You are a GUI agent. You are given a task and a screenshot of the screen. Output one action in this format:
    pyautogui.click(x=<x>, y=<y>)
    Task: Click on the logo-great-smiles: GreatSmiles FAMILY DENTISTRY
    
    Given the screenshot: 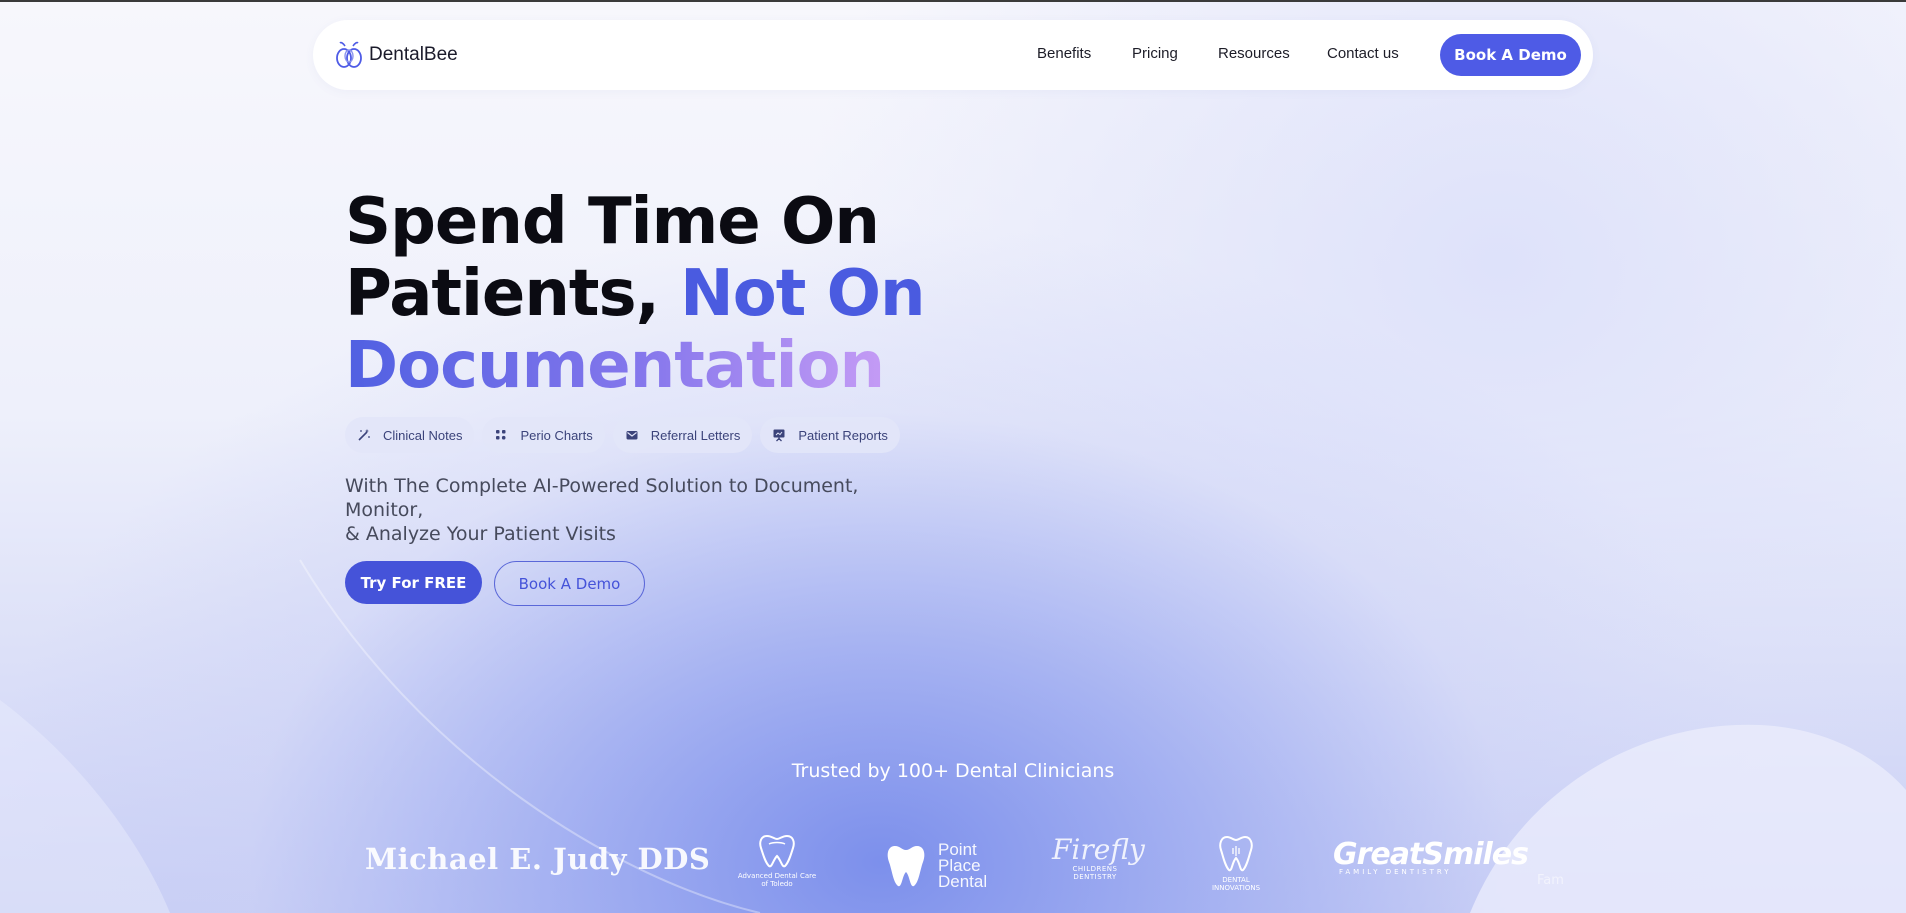 What is the action you would take?
    pyautogui.click(x=1431, y=857)
    